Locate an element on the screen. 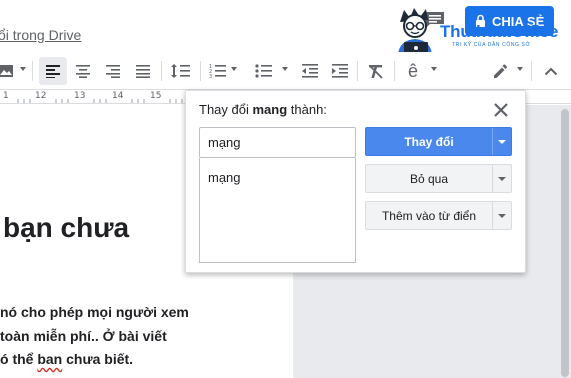 The height and width of the screenshot is (378, 571). thuthuatoffice-logo: ThuthuatOffice TRI KỶ CỦA DÂN CÔNG SỞ is located at coordinates (480, 30).